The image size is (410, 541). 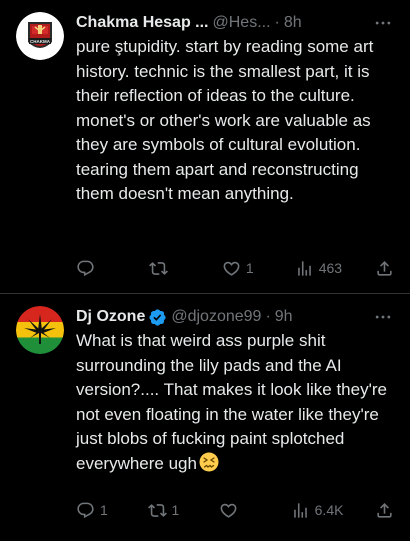 What do you see at coordinates (216, 317) in the screenshot?
I see `author-handle: @djozone99` at bounding box center [216, 317].